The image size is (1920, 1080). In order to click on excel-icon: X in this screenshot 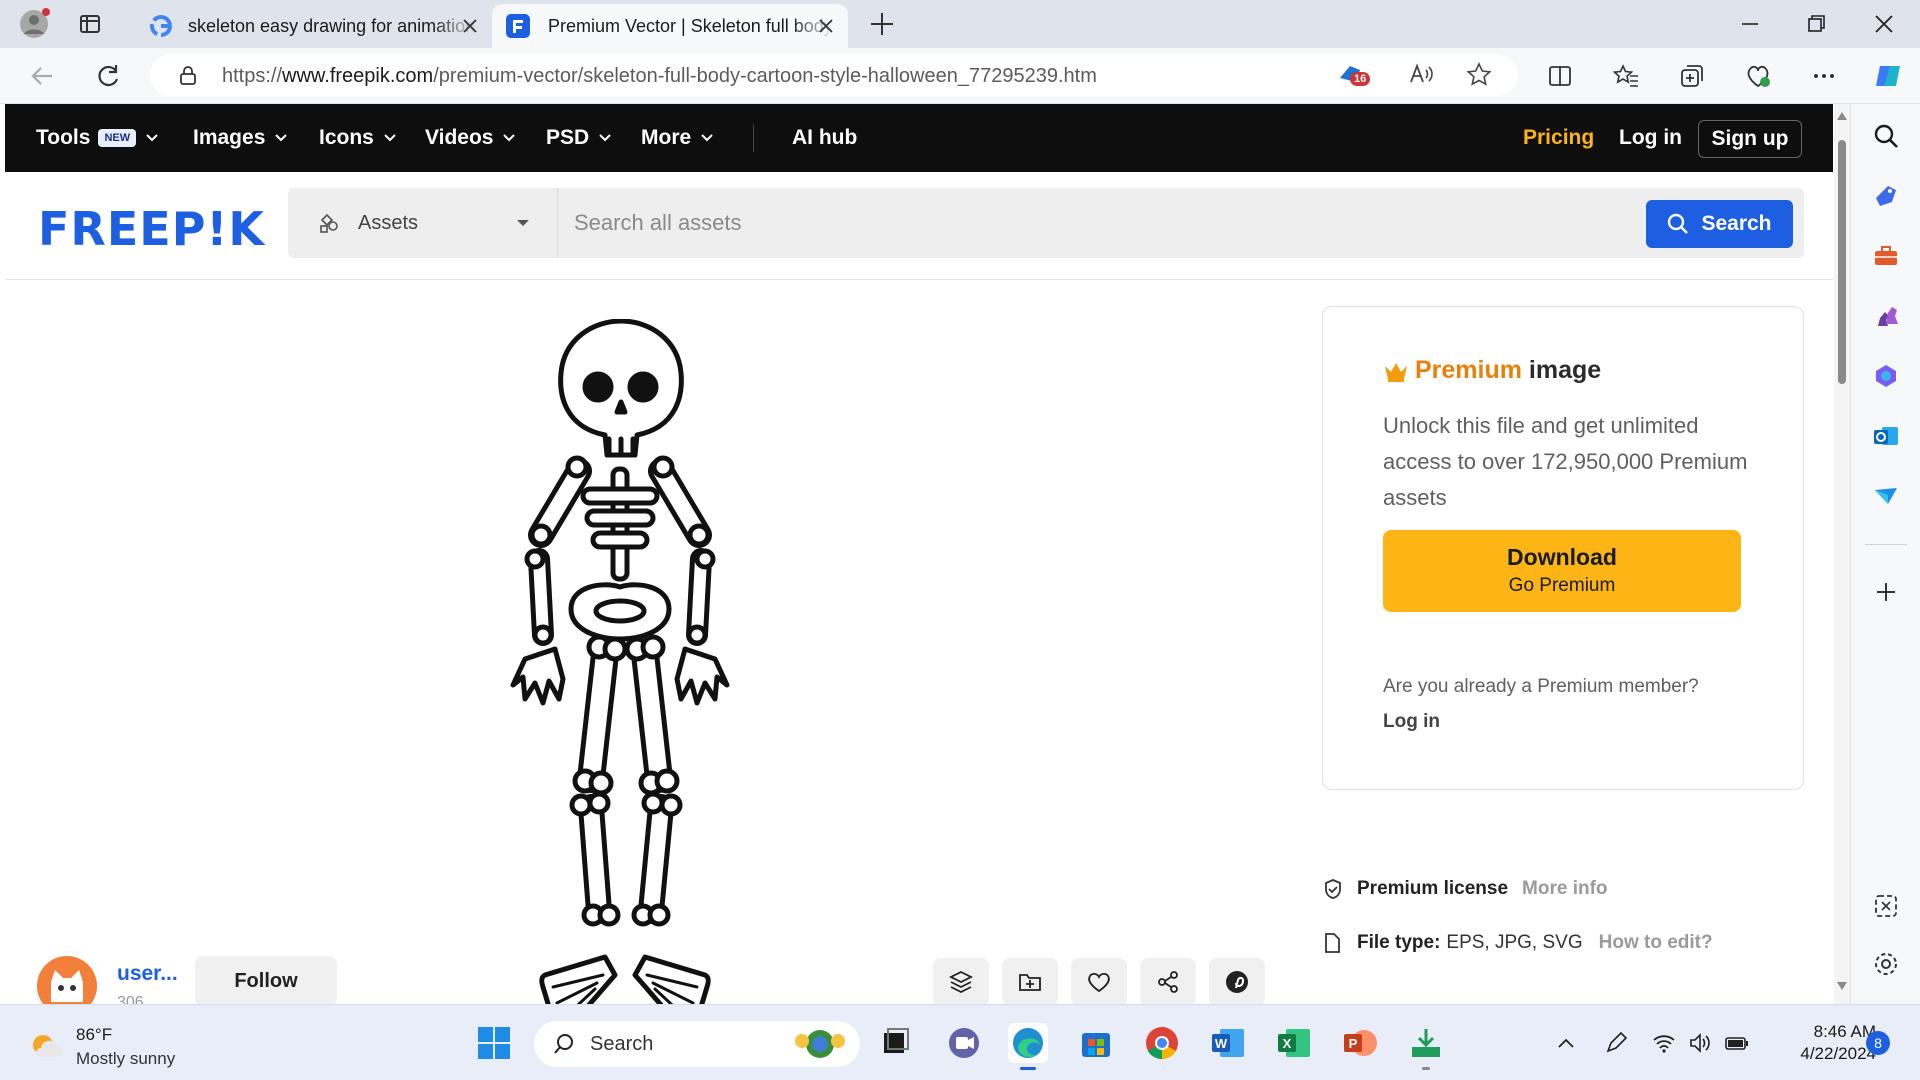, I will do `click(1294, 1043)`.